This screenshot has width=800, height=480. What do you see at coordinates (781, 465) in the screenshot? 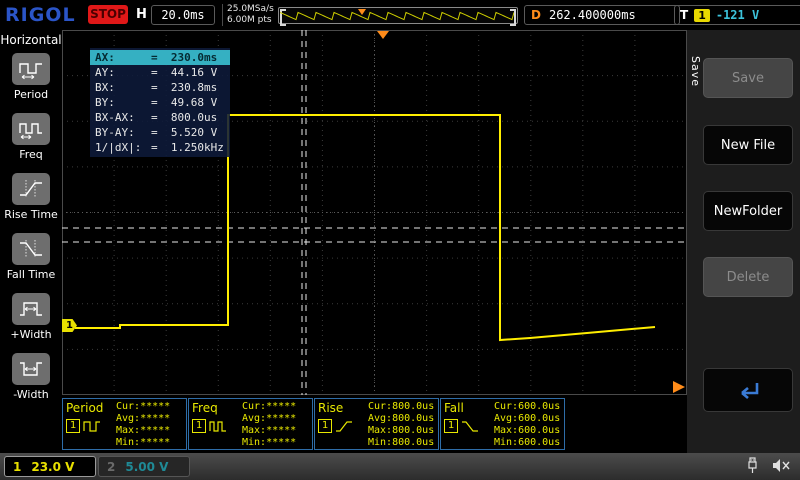
I see `speaker-muted-icon` at bounding box center [781, 465].